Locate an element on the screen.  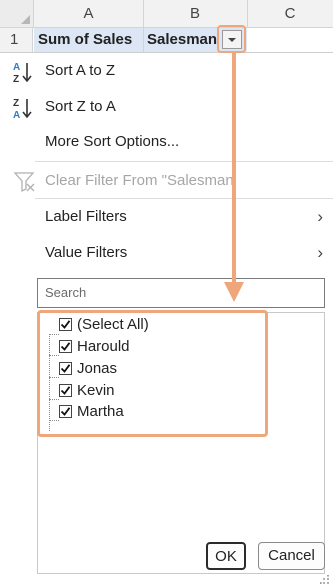
clear-filter-label: Clear Filter From "Salesman is located at coordinates (139, 180).